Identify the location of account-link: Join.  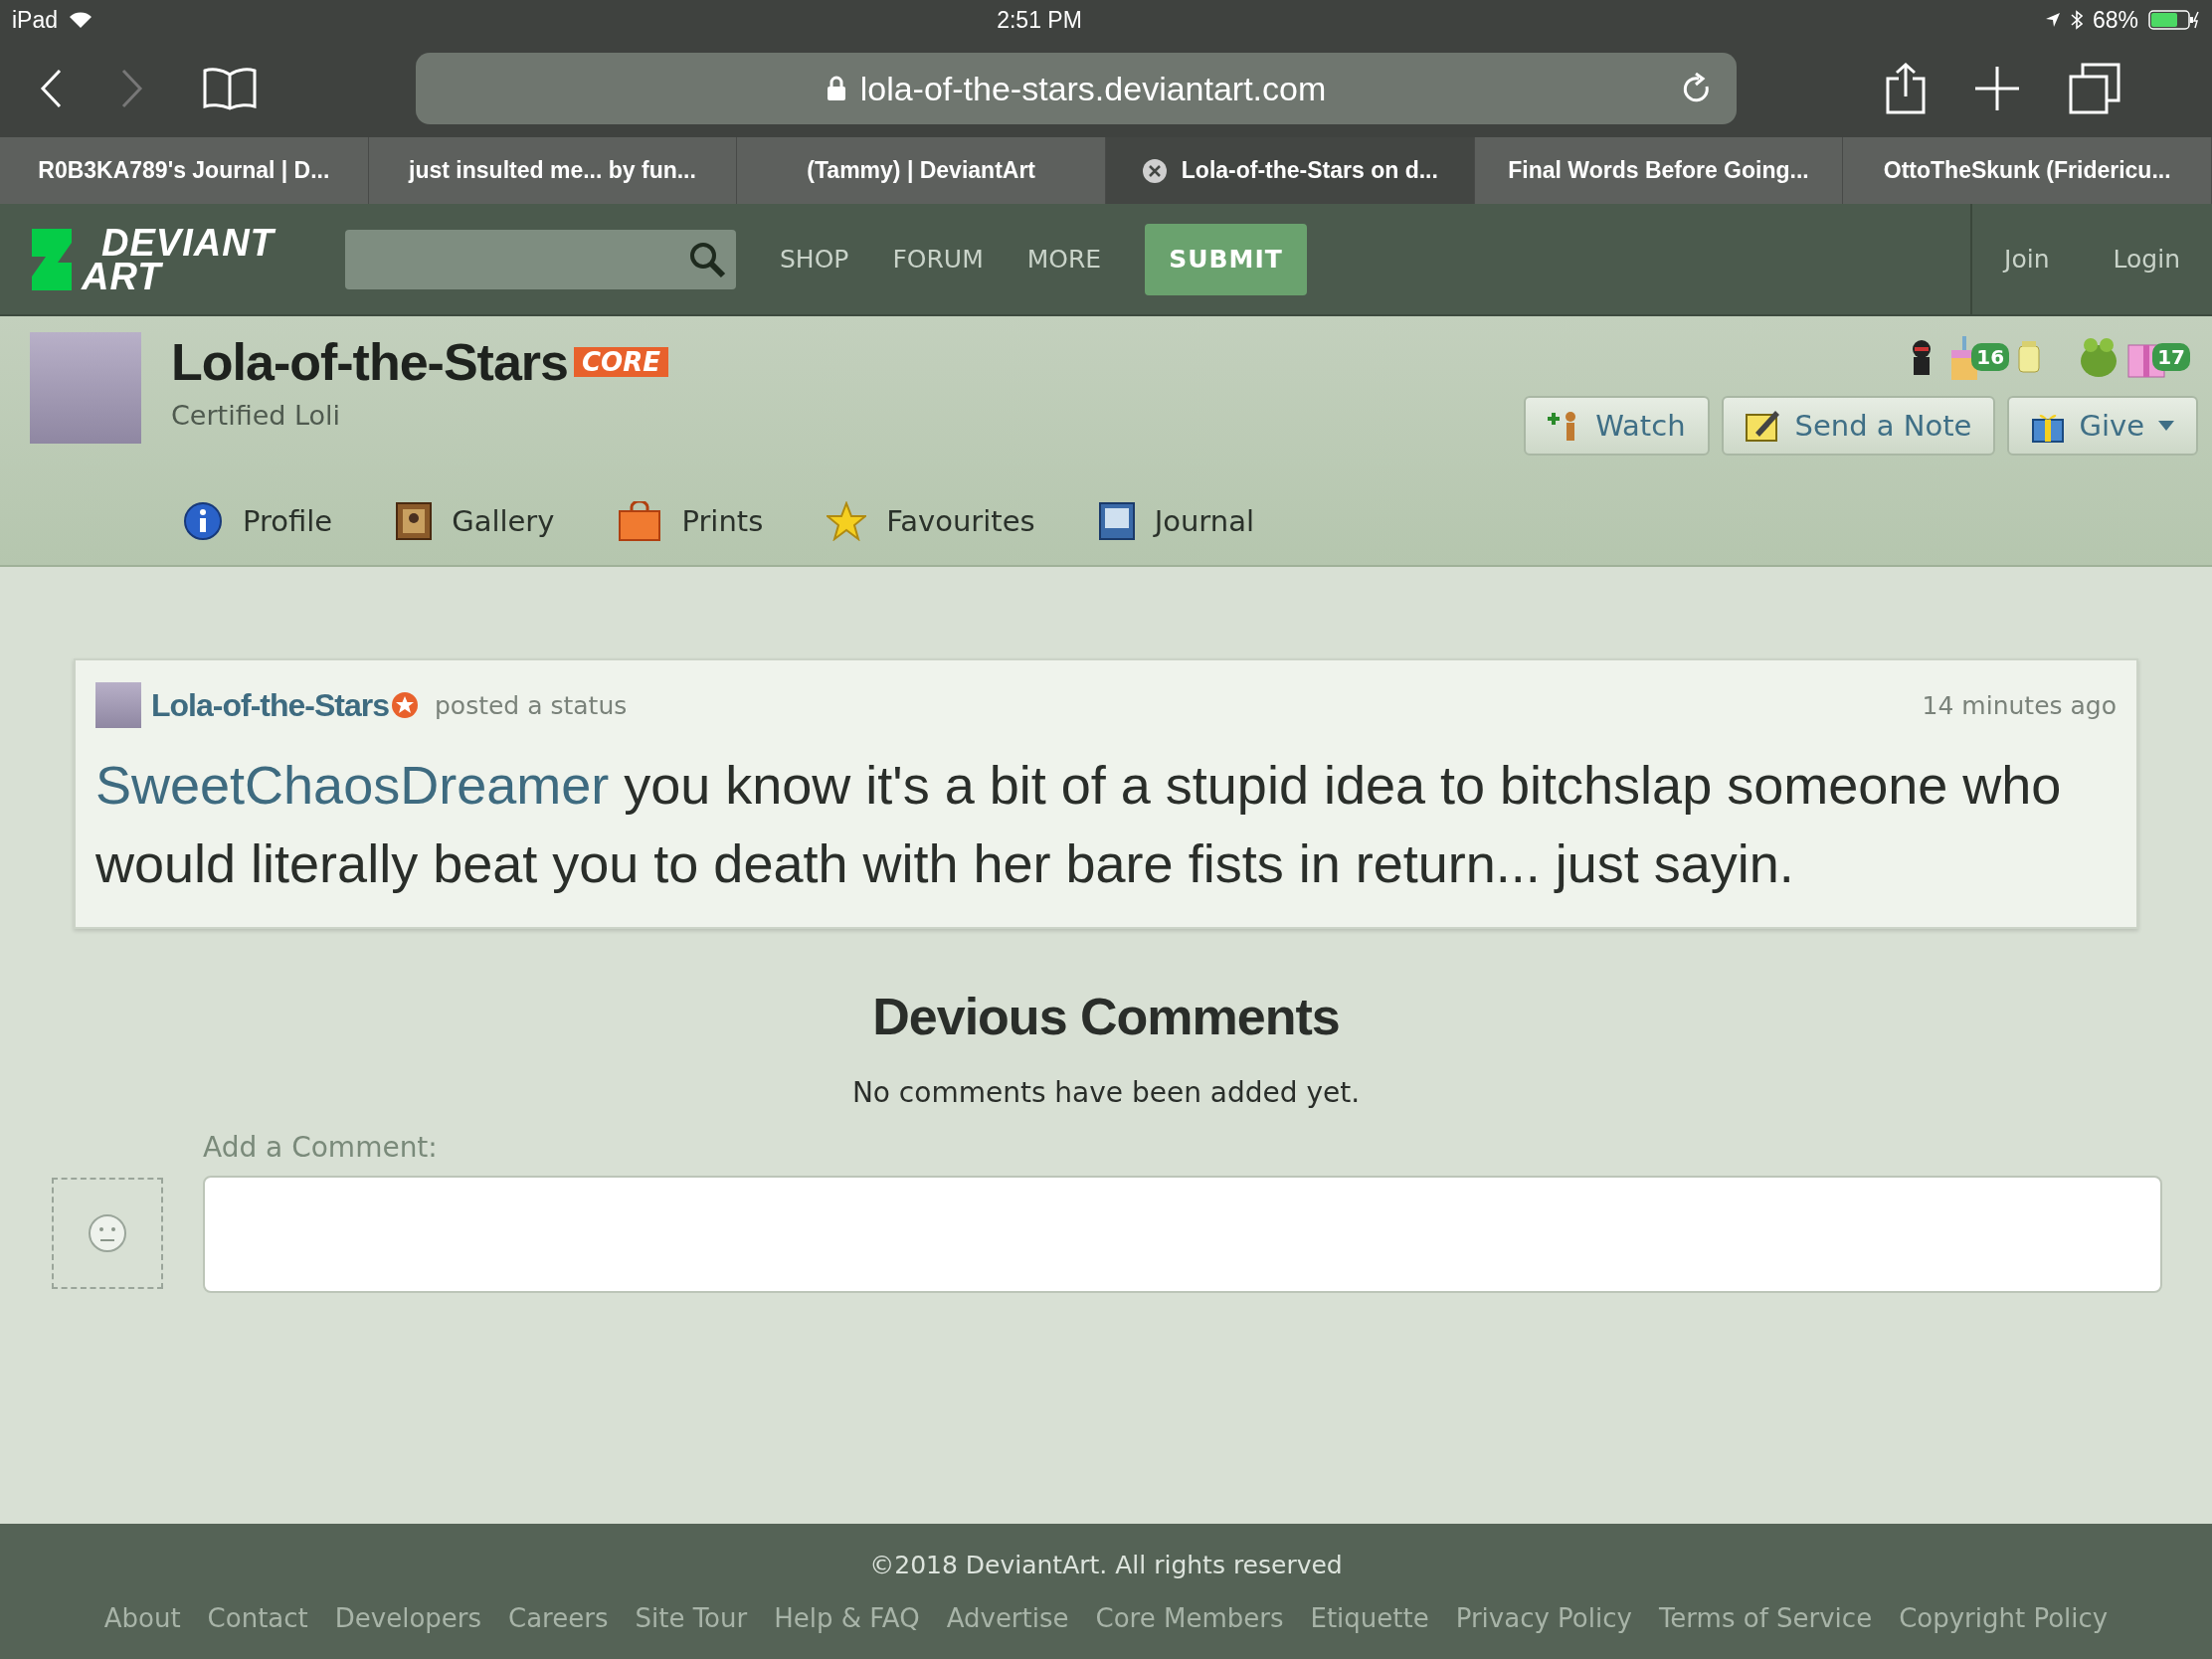
(2027, 259).